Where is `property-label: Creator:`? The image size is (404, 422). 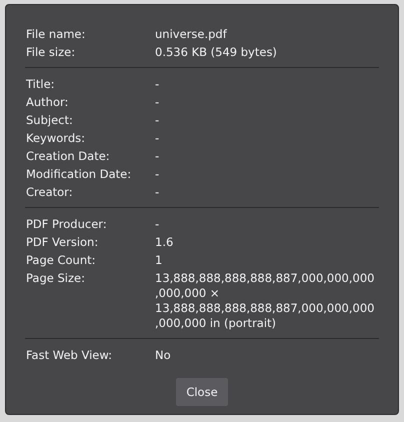
property-label: Creator: is located at coordinates (50, 192).